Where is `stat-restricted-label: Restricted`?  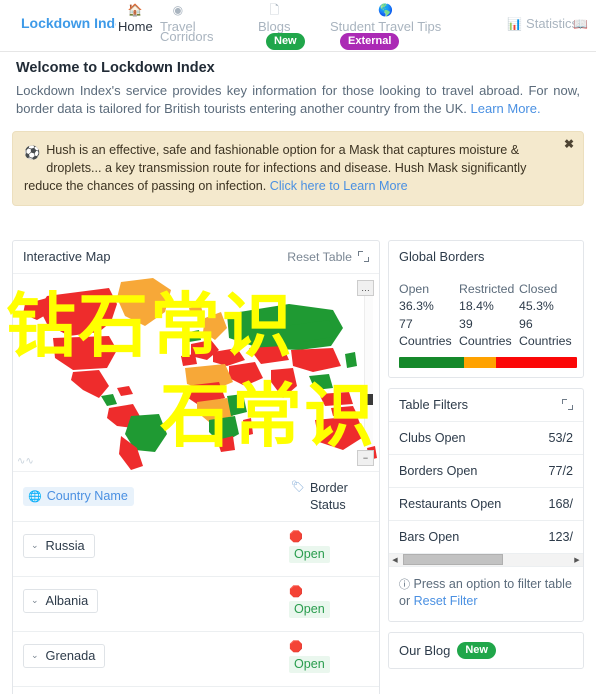 stat-restricted-label: Restricted is located at coordinates (487, 289).